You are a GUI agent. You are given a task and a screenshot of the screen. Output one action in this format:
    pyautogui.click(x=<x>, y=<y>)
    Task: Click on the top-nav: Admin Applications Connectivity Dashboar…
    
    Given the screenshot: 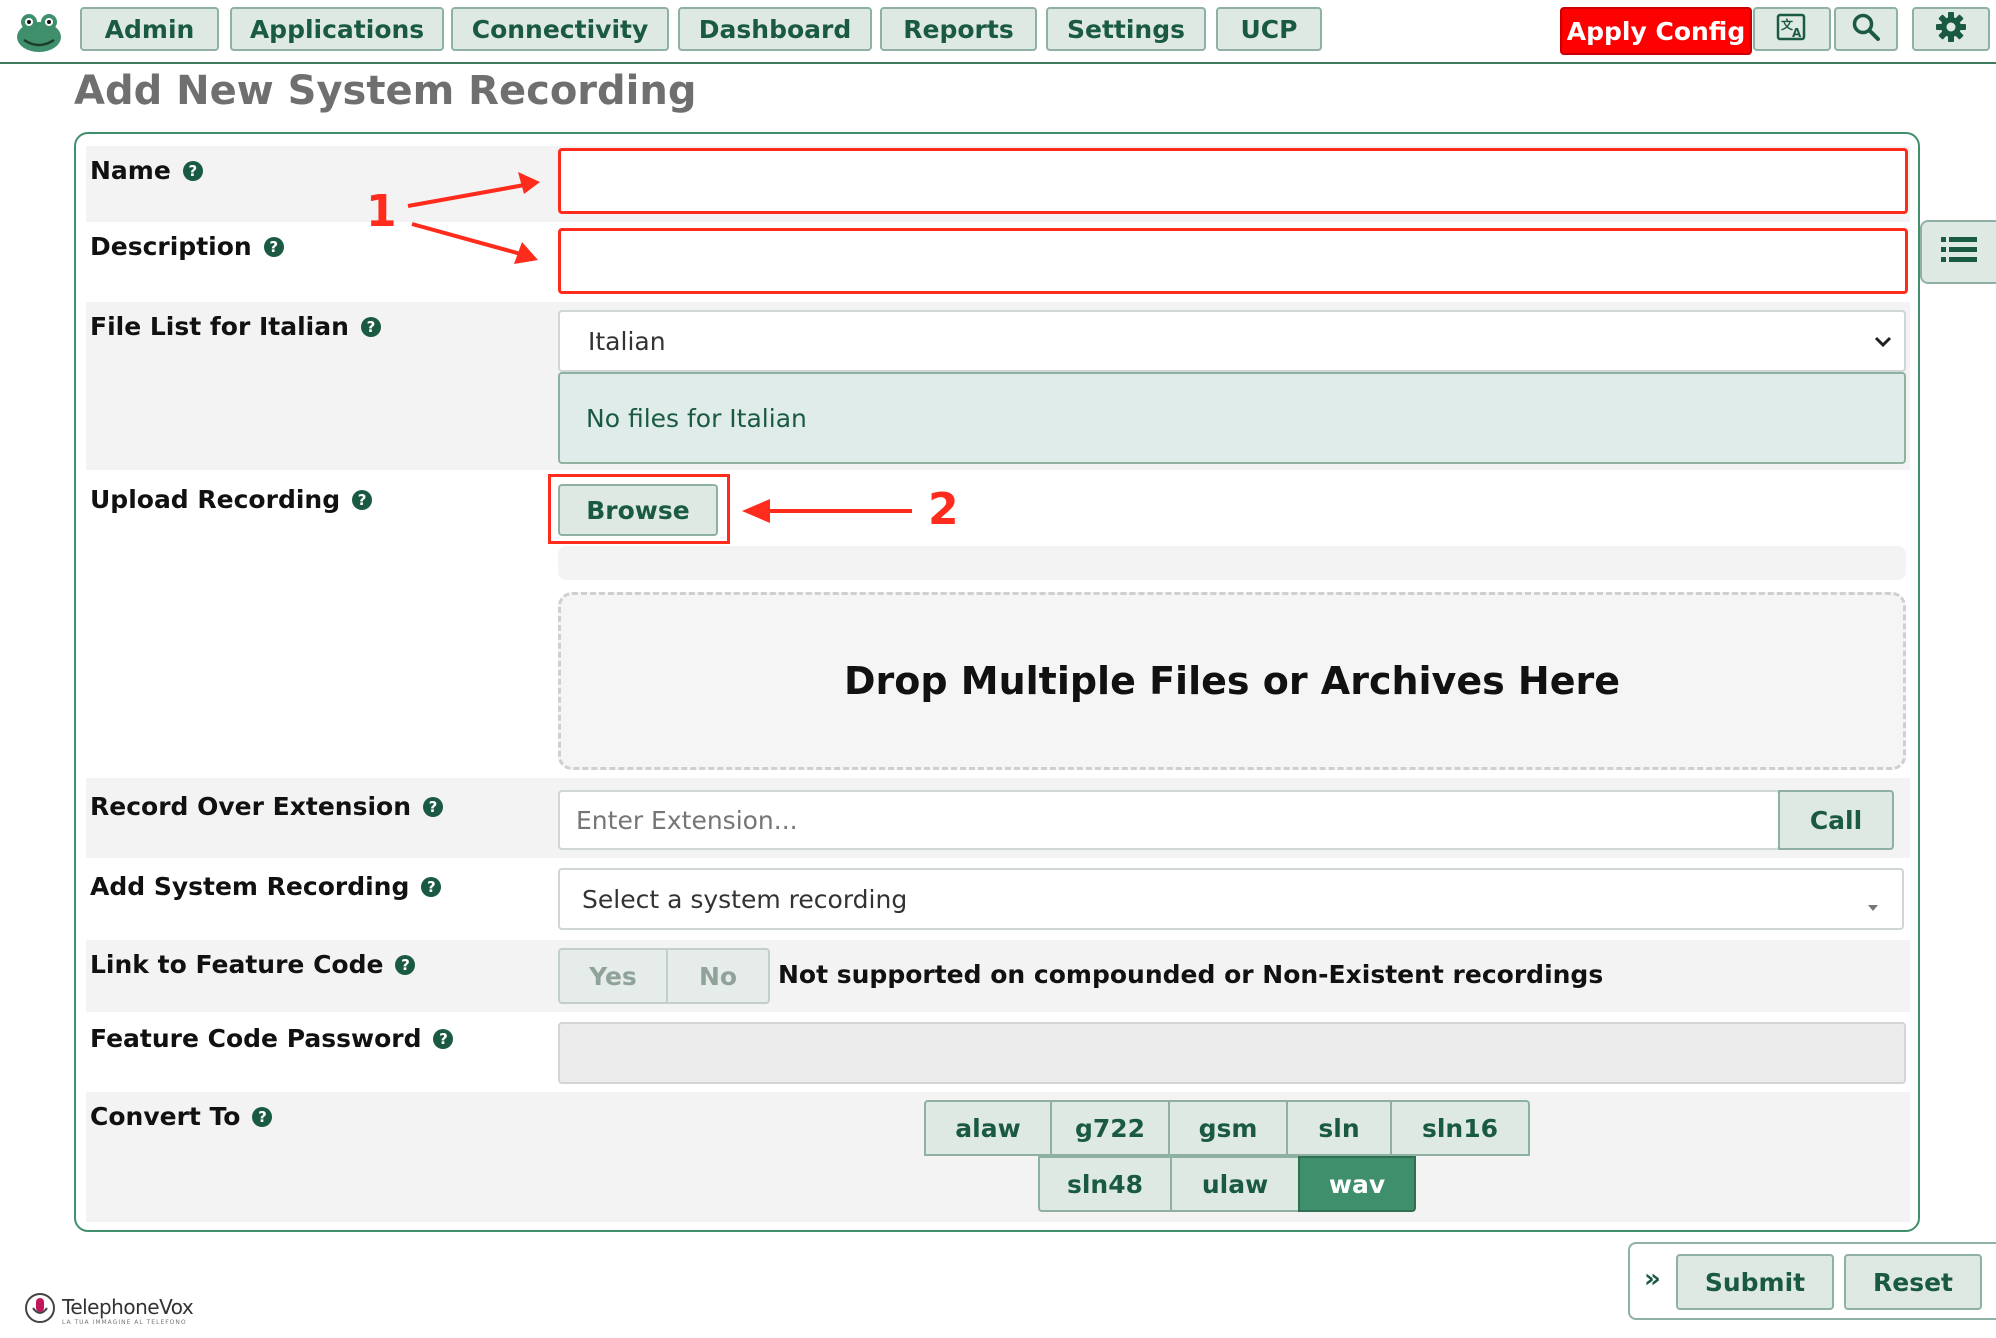 What is the action you would take?
    pyautogui.click(x=998, y=32)
    